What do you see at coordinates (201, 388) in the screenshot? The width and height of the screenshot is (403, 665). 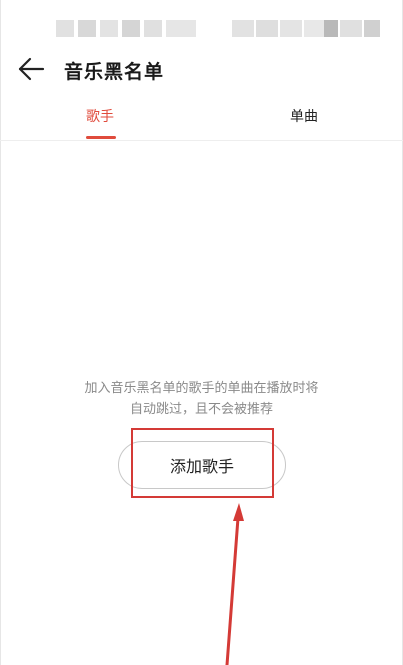 I see `empty-state-line-1: 加入音乐黑名单的歌手的单曲在播放时将` at bounding box center [201, 388].